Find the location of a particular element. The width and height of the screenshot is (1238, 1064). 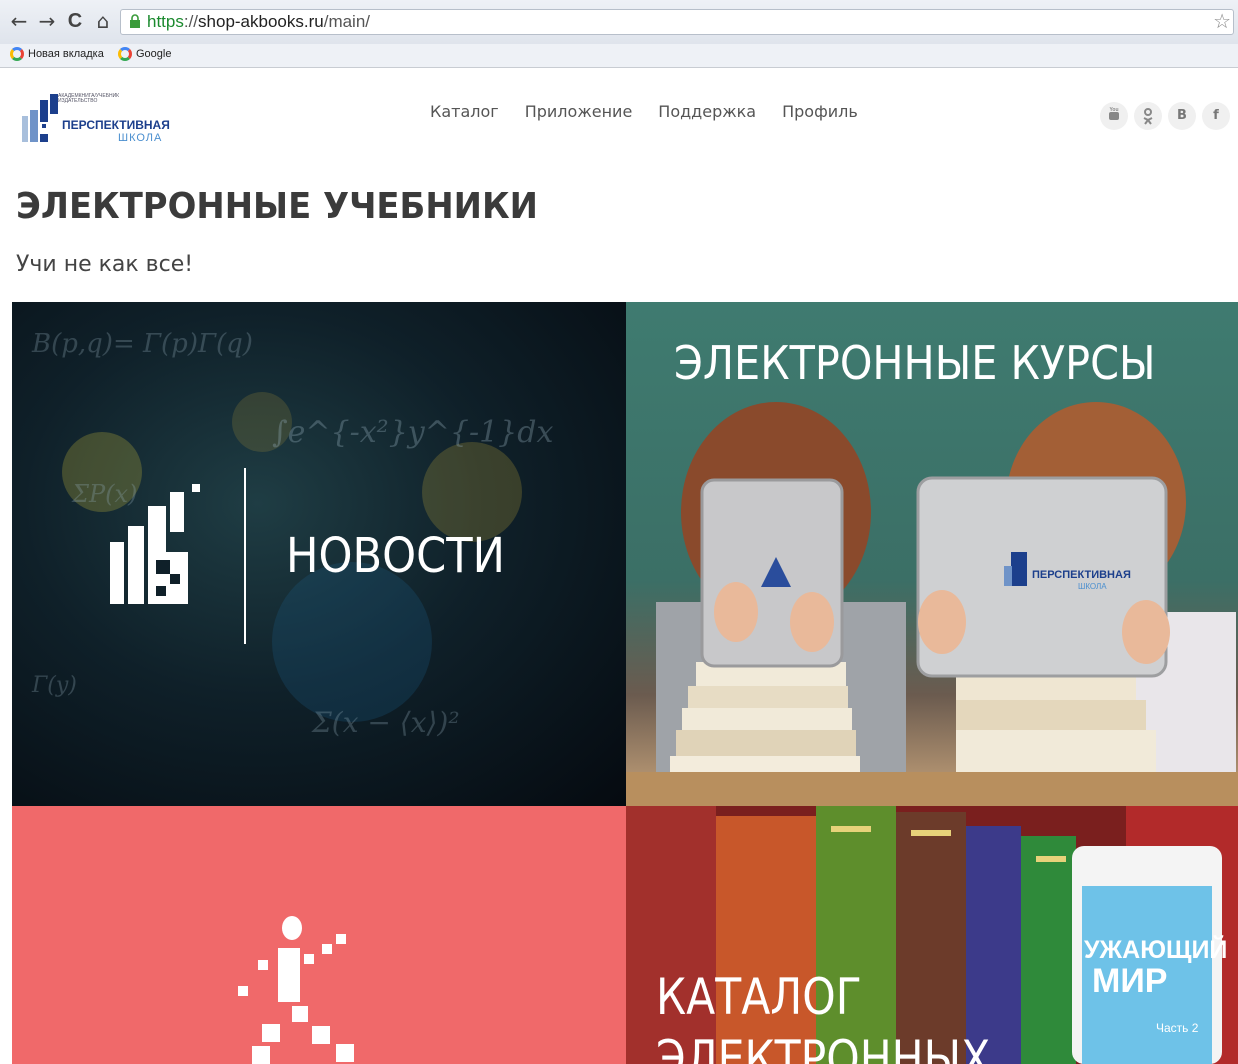

browser-toolbar: ← → C ⌂ https://shop-akbooks.ru/main/ ☆ is located at coordinates (619, 22).